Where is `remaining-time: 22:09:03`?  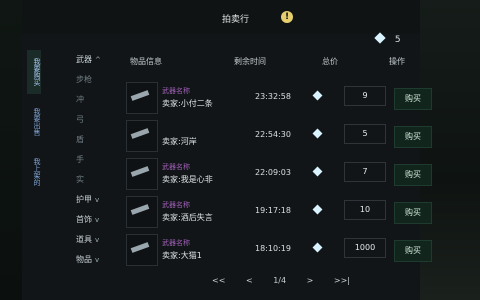
remaining-time: 22:09:03 is located at coordinates (273, 172).